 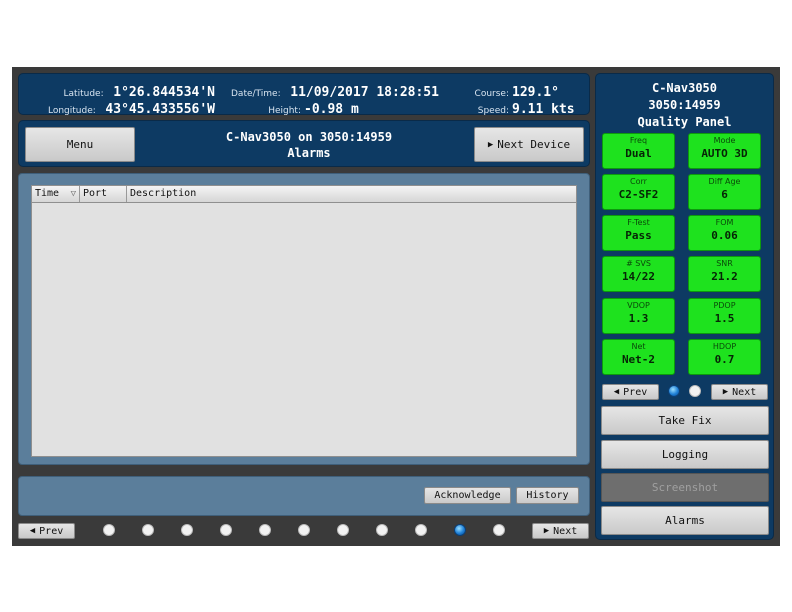 What do you see at coordinates (309, 145) in the screenshot?
I see `page-title: C-Nav3050 on 3050:14959 Alarms` at bounding box center [309, 145].